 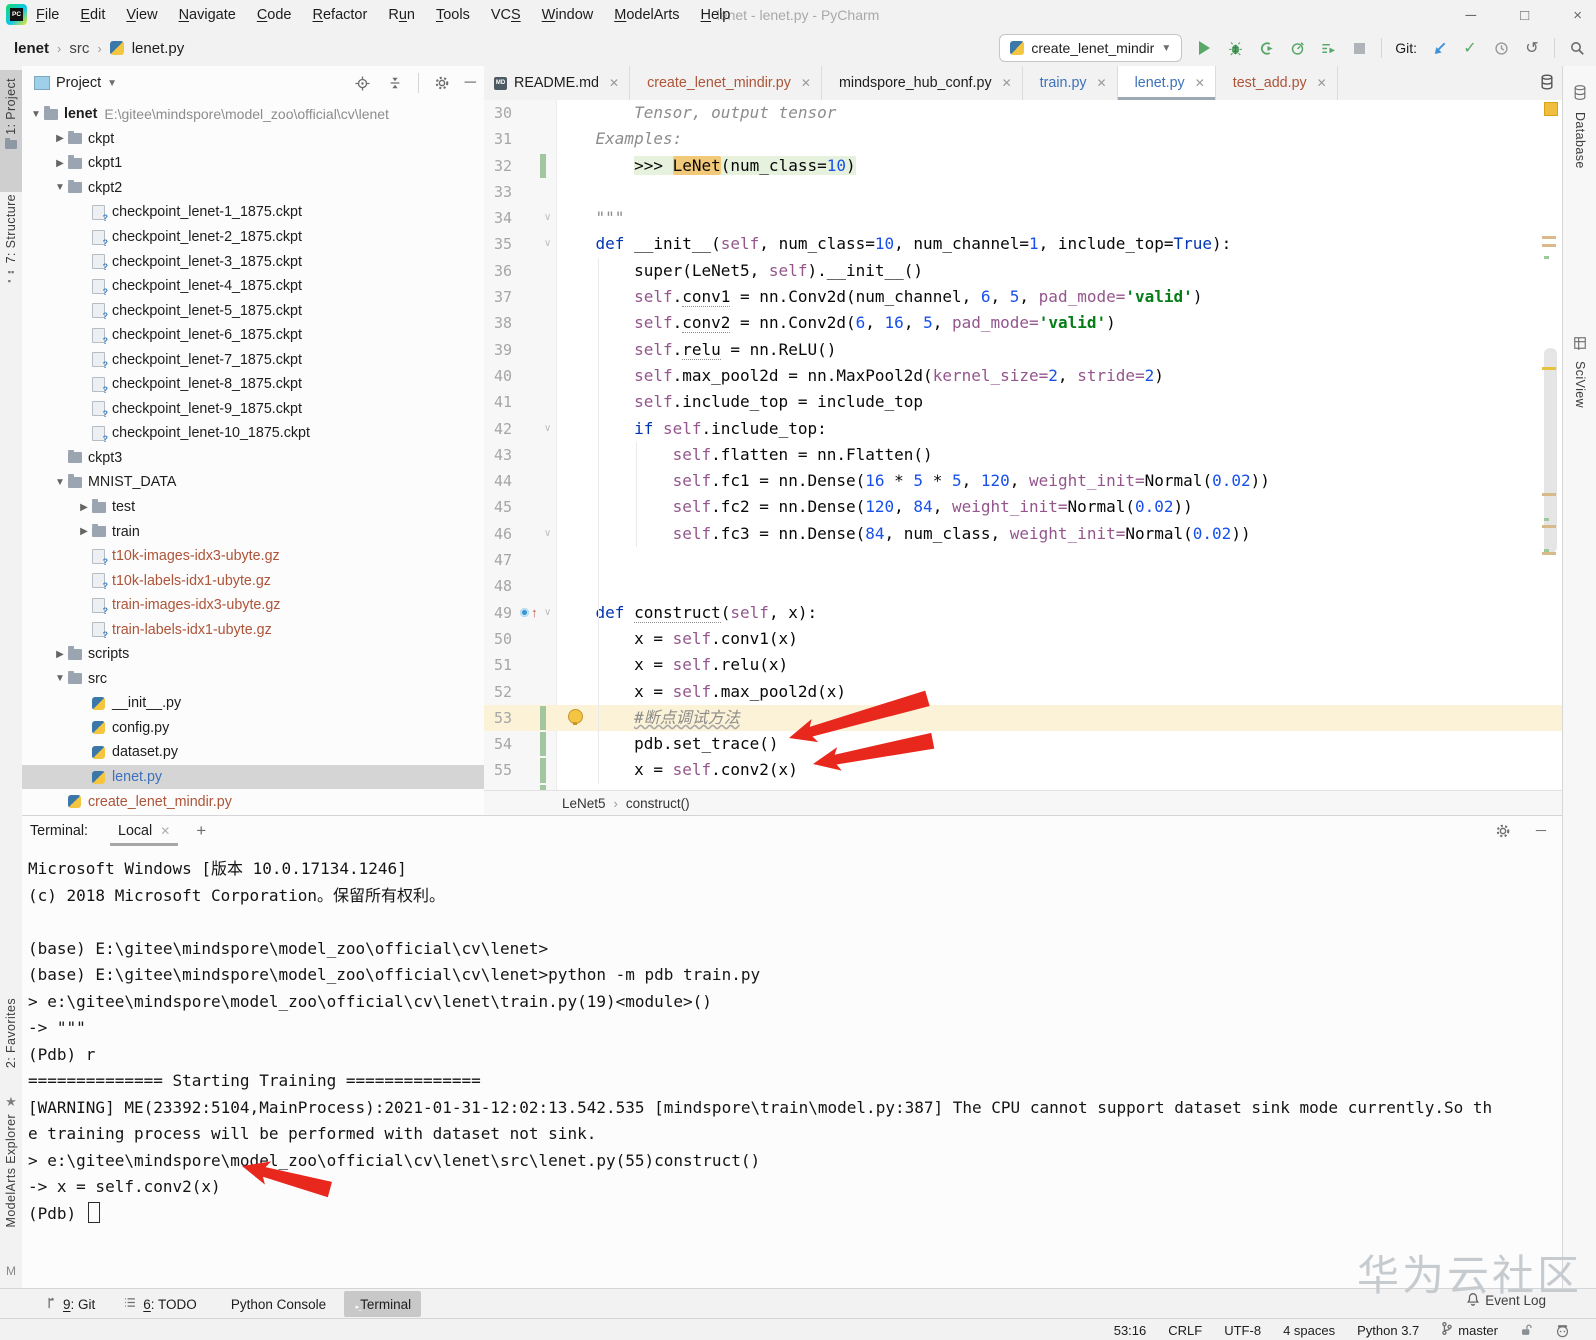 I want to click on tree-item-checkpoint-lenet-8-1875-ckpt: checkpoint_lenet-8_1875.ckpt, so click(x=253, y=384).